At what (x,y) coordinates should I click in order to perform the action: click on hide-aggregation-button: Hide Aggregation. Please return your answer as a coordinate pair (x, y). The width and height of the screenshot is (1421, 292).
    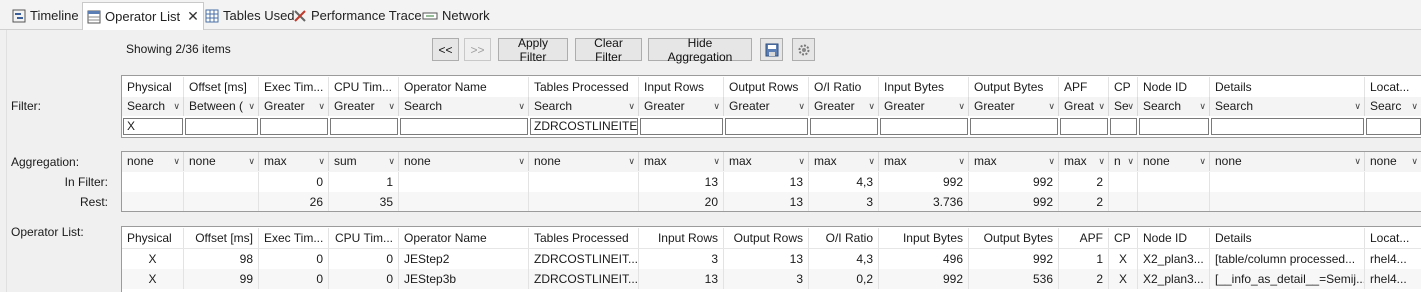
    Looking at the image, I should click on (700, 50).